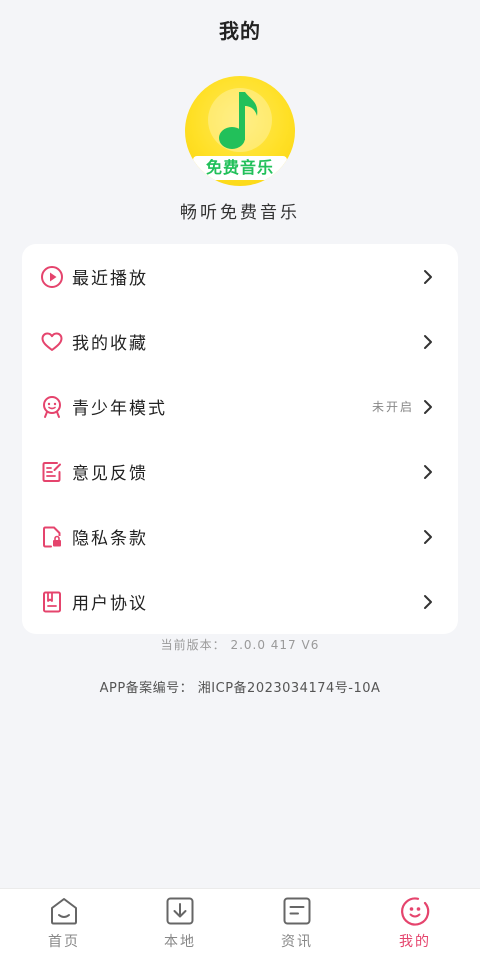  Describe the element at coordinates (415, 911) in the screenshot. I see `smile-face-icon` at that location.